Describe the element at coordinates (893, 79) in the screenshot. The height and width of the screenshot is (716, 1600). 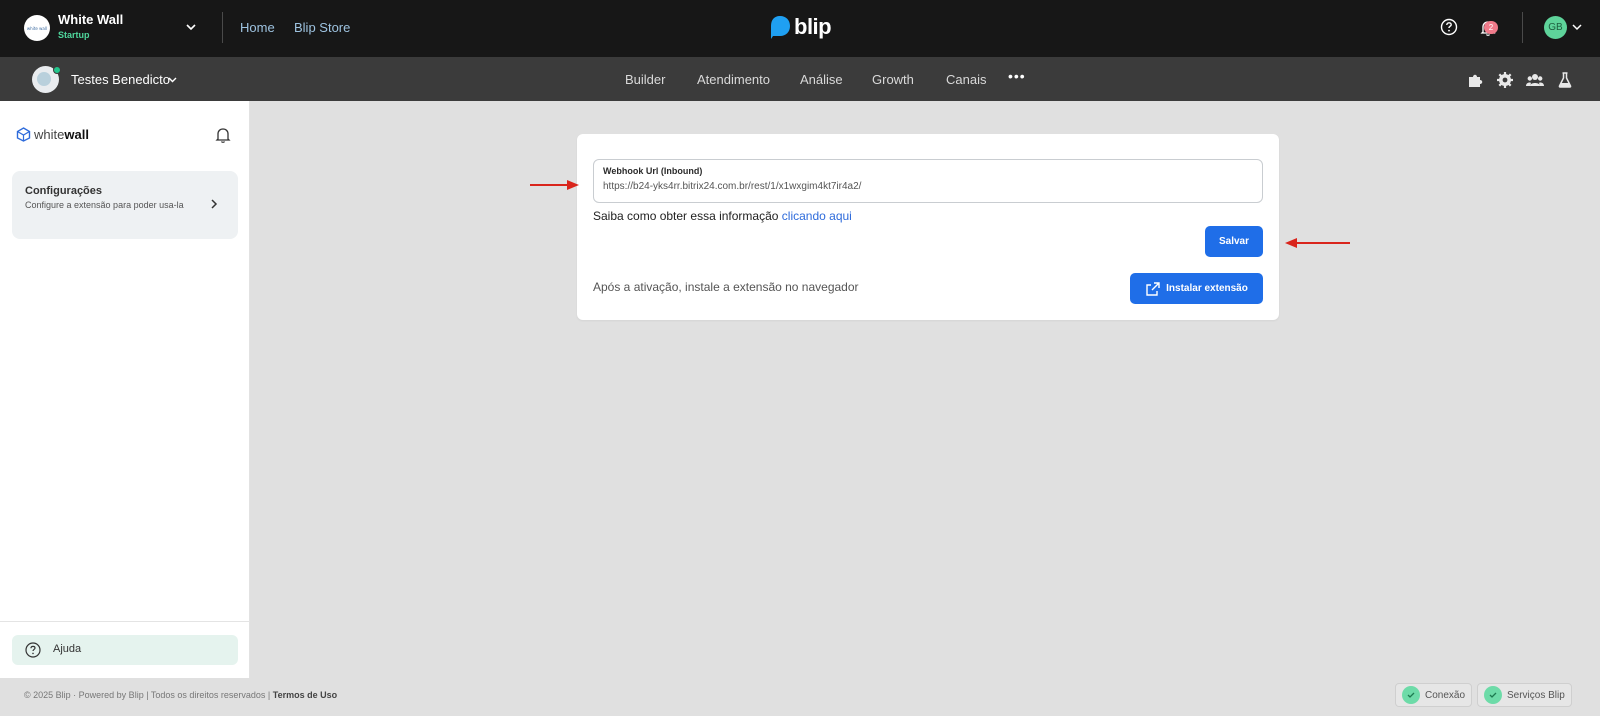
I see `nav-growth: Growth` at that location.